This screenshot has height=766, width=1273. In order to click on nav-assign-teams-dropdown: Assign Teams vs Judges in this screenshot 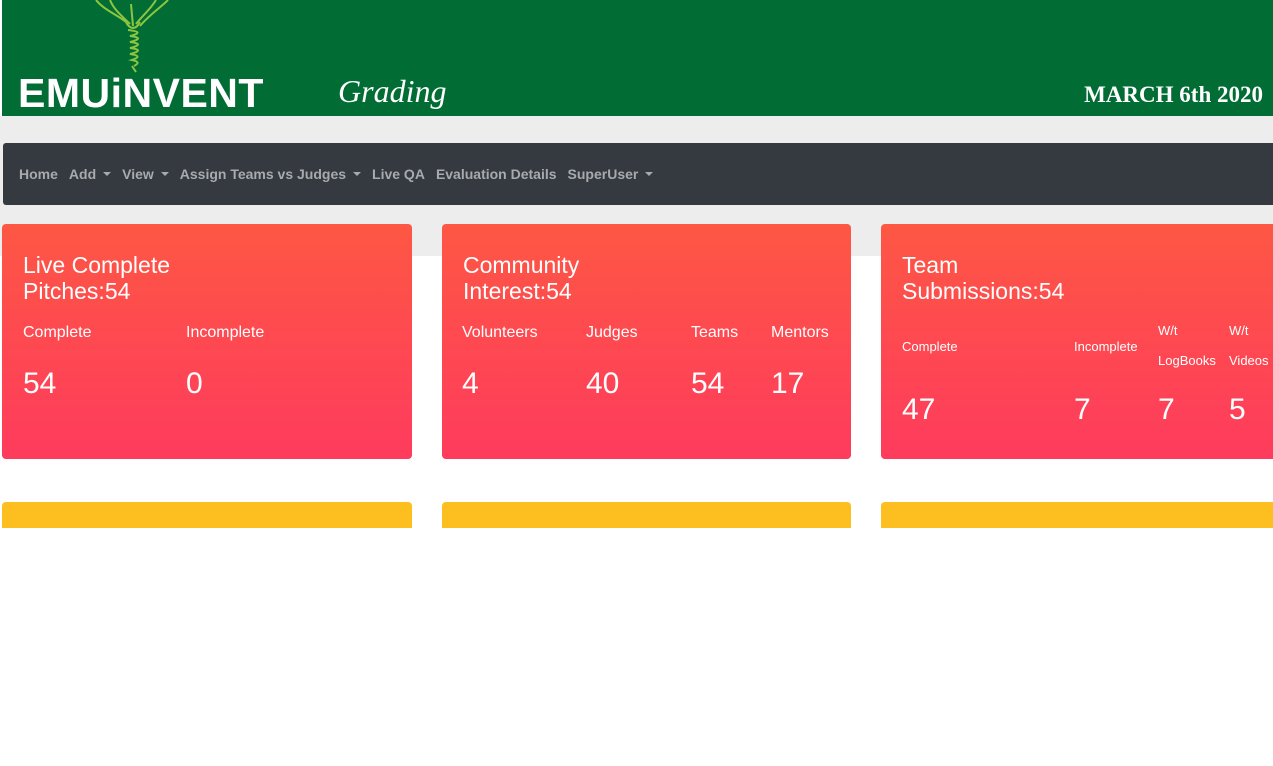, I will do `click(271, 174)`.